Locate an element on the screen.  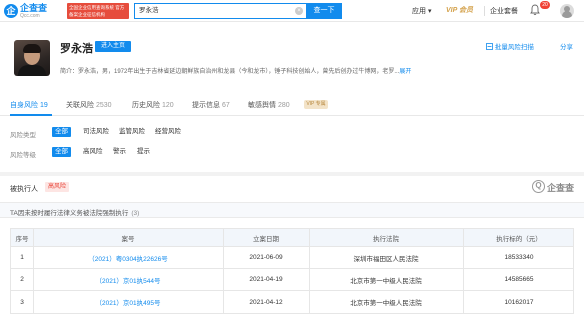
tab-count: 120 is located at coordinates (168, 105).